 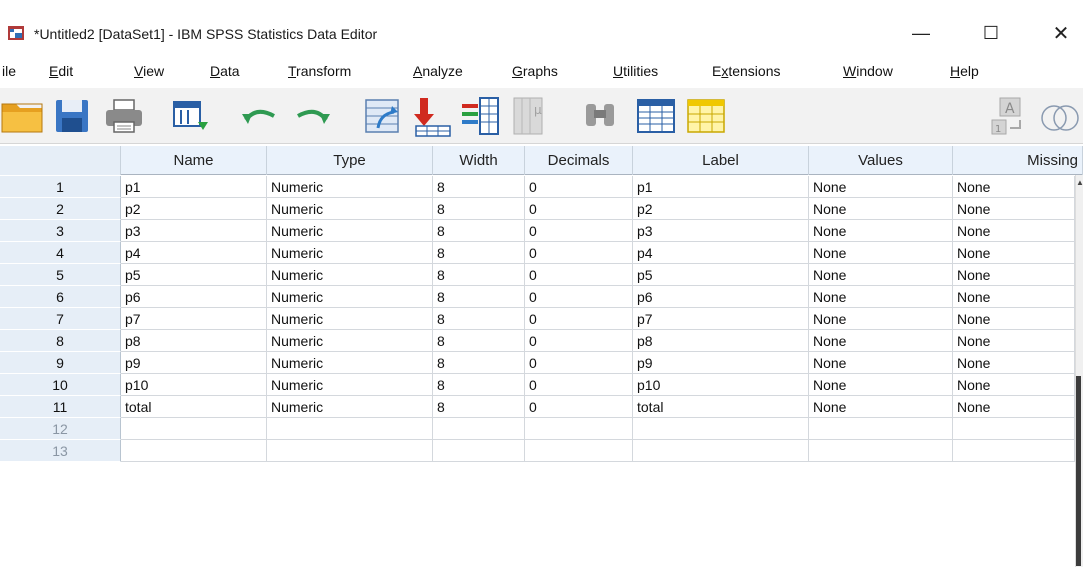 What do you see at coordinates (600, 116) in the screenshot?
I see `find-icon` at bounding box center [600, 116].